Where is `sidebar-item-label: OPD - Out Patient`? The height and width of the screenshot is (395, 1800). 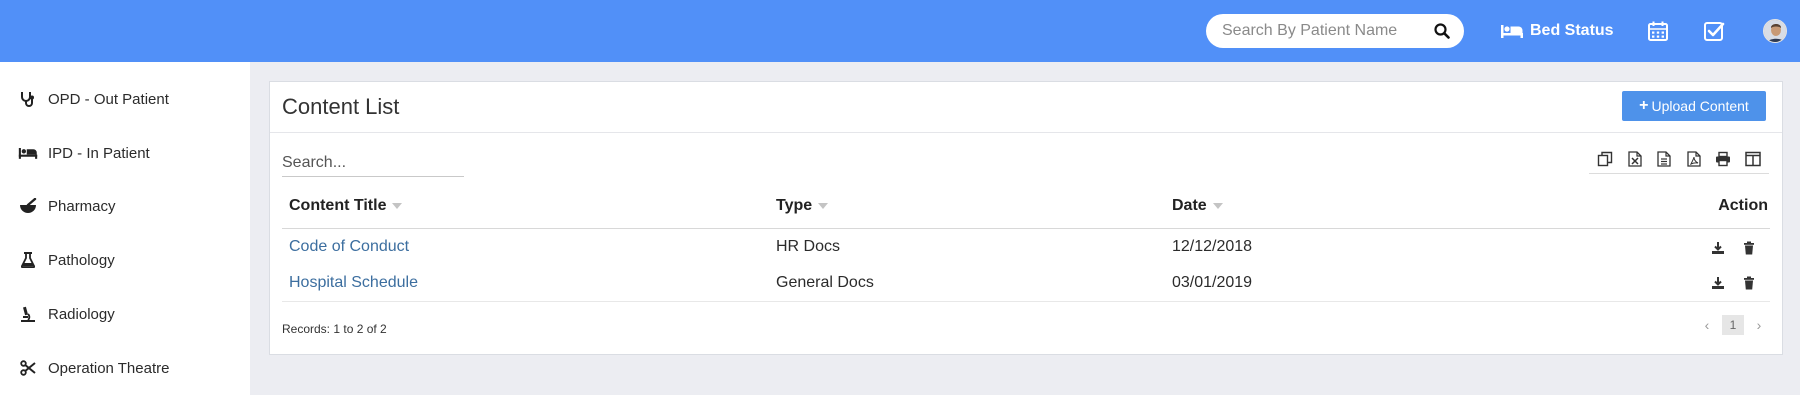 sidebar-item-label: OPD - Out Patient is located at coordinates (108, 99).